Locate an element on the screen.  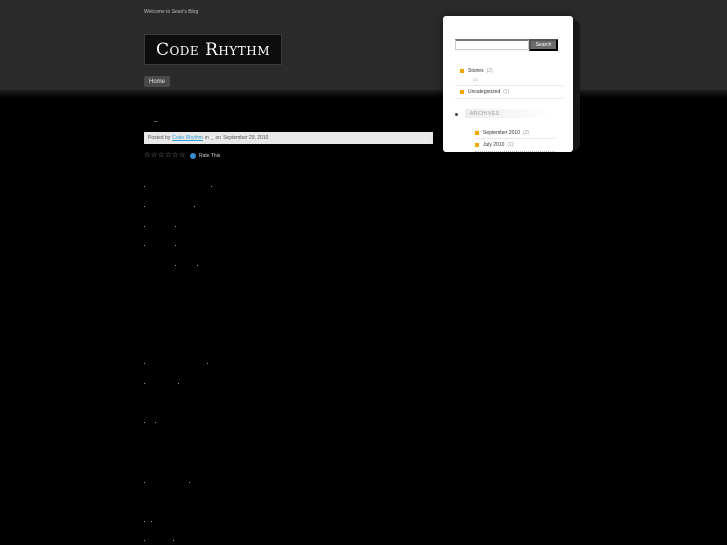
category-item-uncategorized: Uncategorized (1) is located at coordinates (484, 92).